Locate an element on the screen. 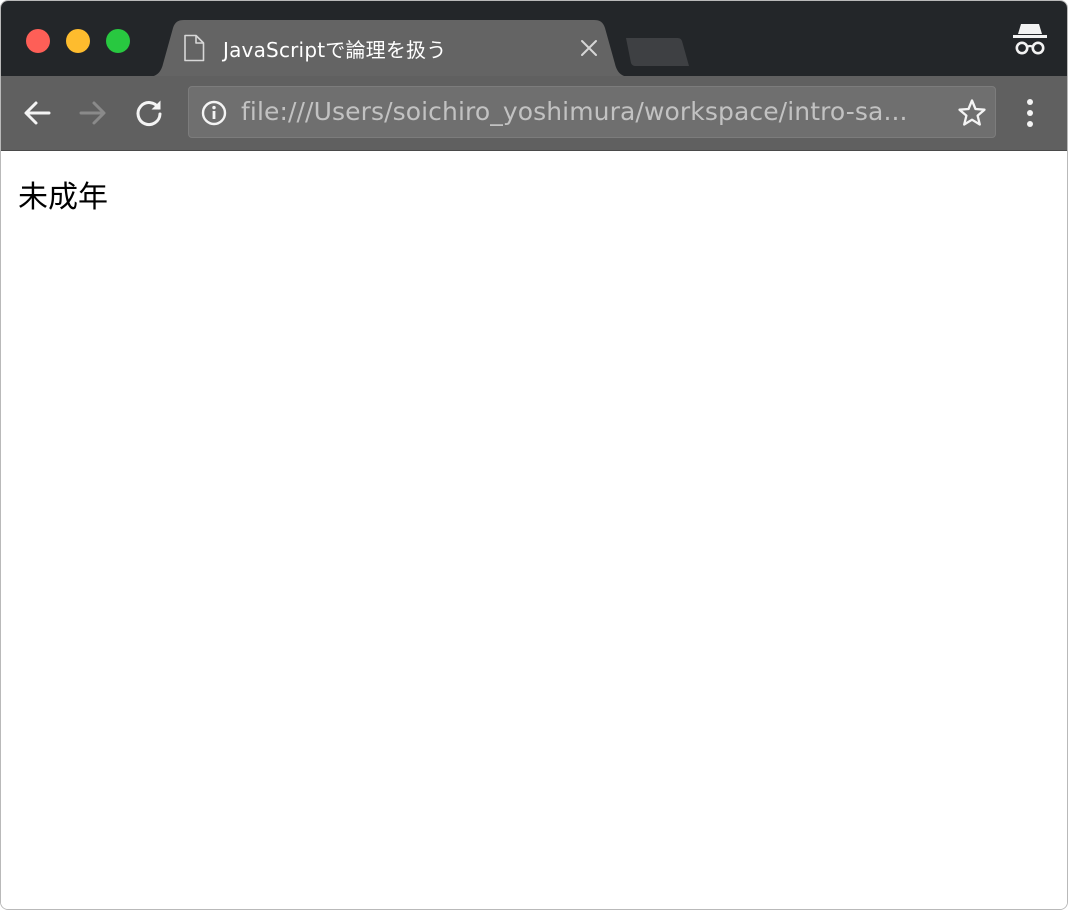 The image size is (1070, 912). tab-title: JavaScriptで論理を扱う is located at coordinates (335, 50).